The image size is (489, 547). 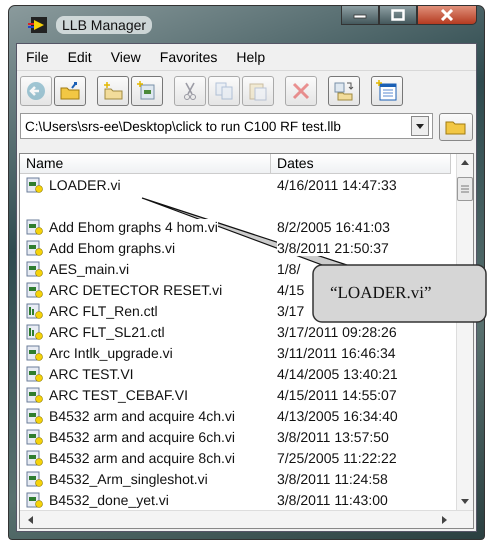 I want to click on scroll-down-arrow-icon, so click(x=465, y=501).